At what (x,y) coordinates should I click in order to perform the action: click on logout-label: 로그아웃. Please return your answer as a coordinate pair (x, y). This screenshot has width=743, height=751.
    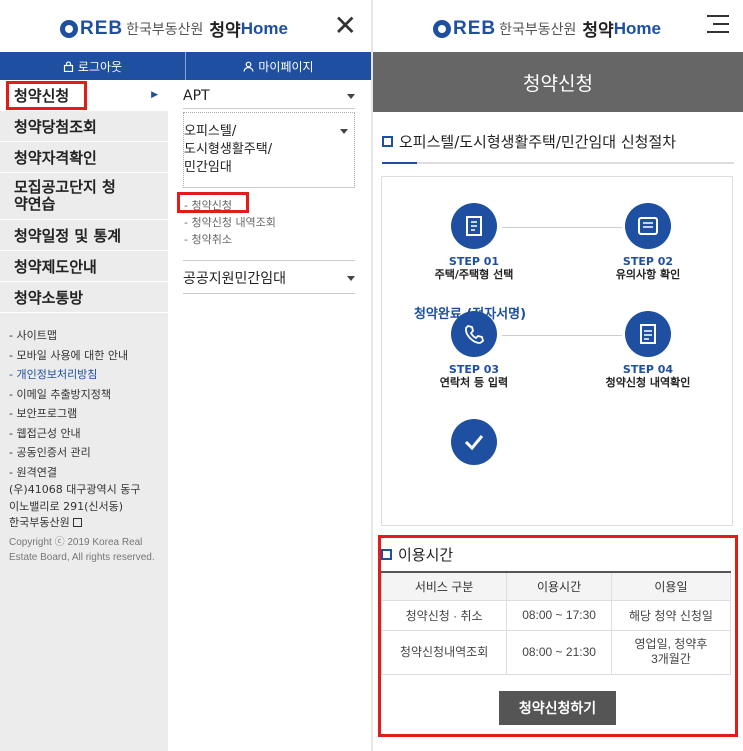
    Looking at the image, I should click on (100, 66).